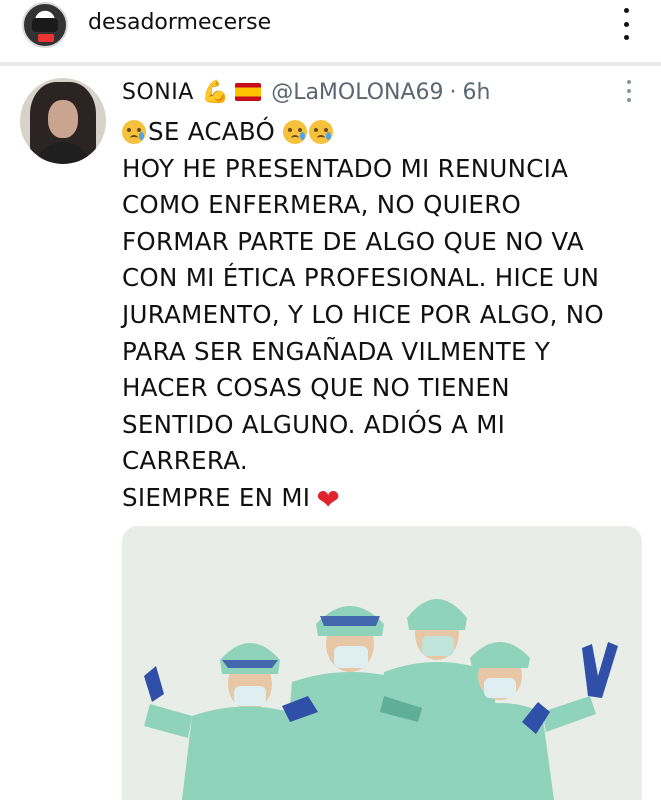  What do you see at coordinates (336, 351) in the screenshot?
I see `tweet-line: PARA SER ENGAÑADA VILMENTE Y` at bounding box center [336, 351].